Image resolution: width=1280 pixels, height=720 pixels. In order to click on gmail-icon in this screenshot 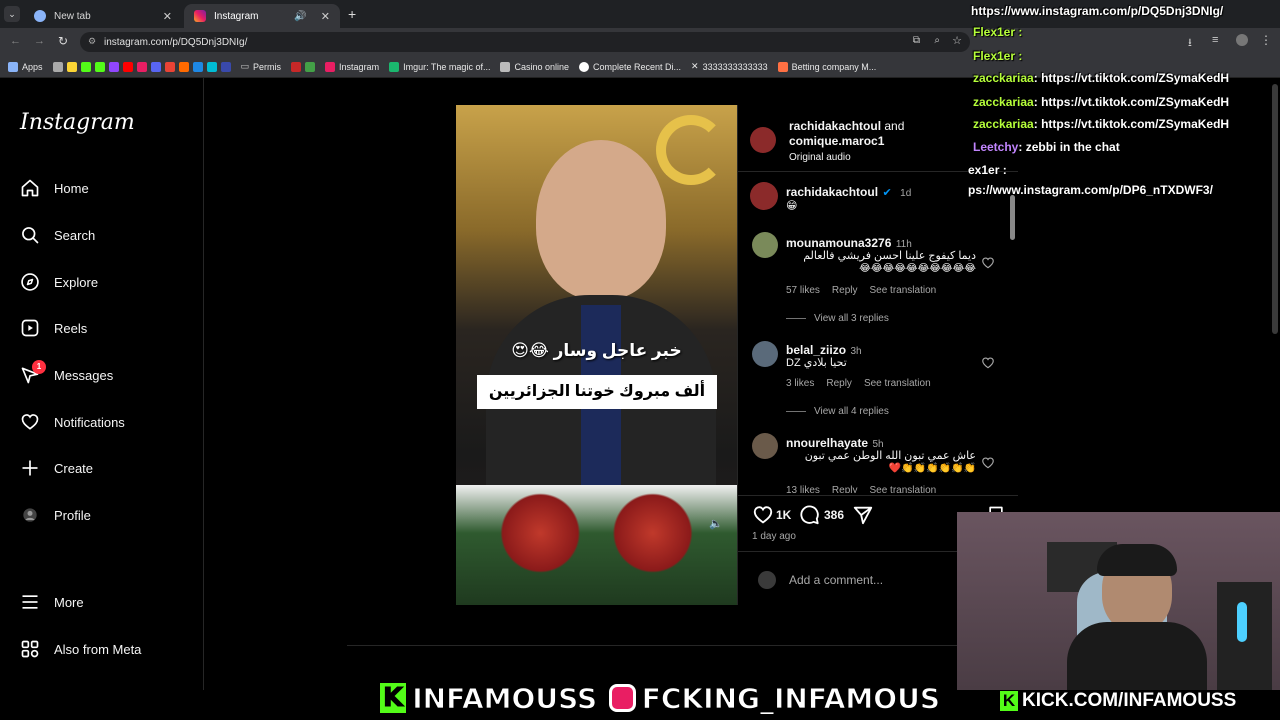, I will do `click(169, 66)`.